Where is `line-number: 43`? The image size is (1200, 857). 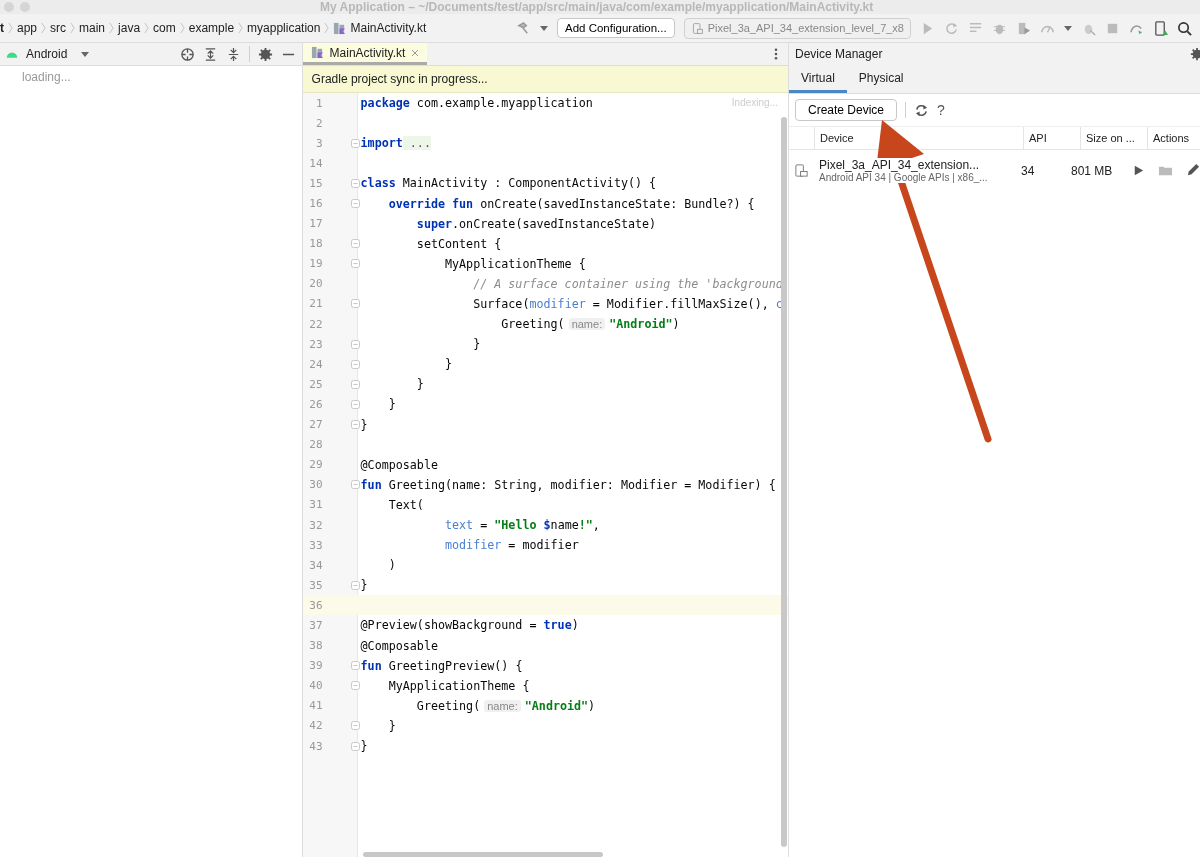
line-number: 43 is located at coordinates (315, 746).